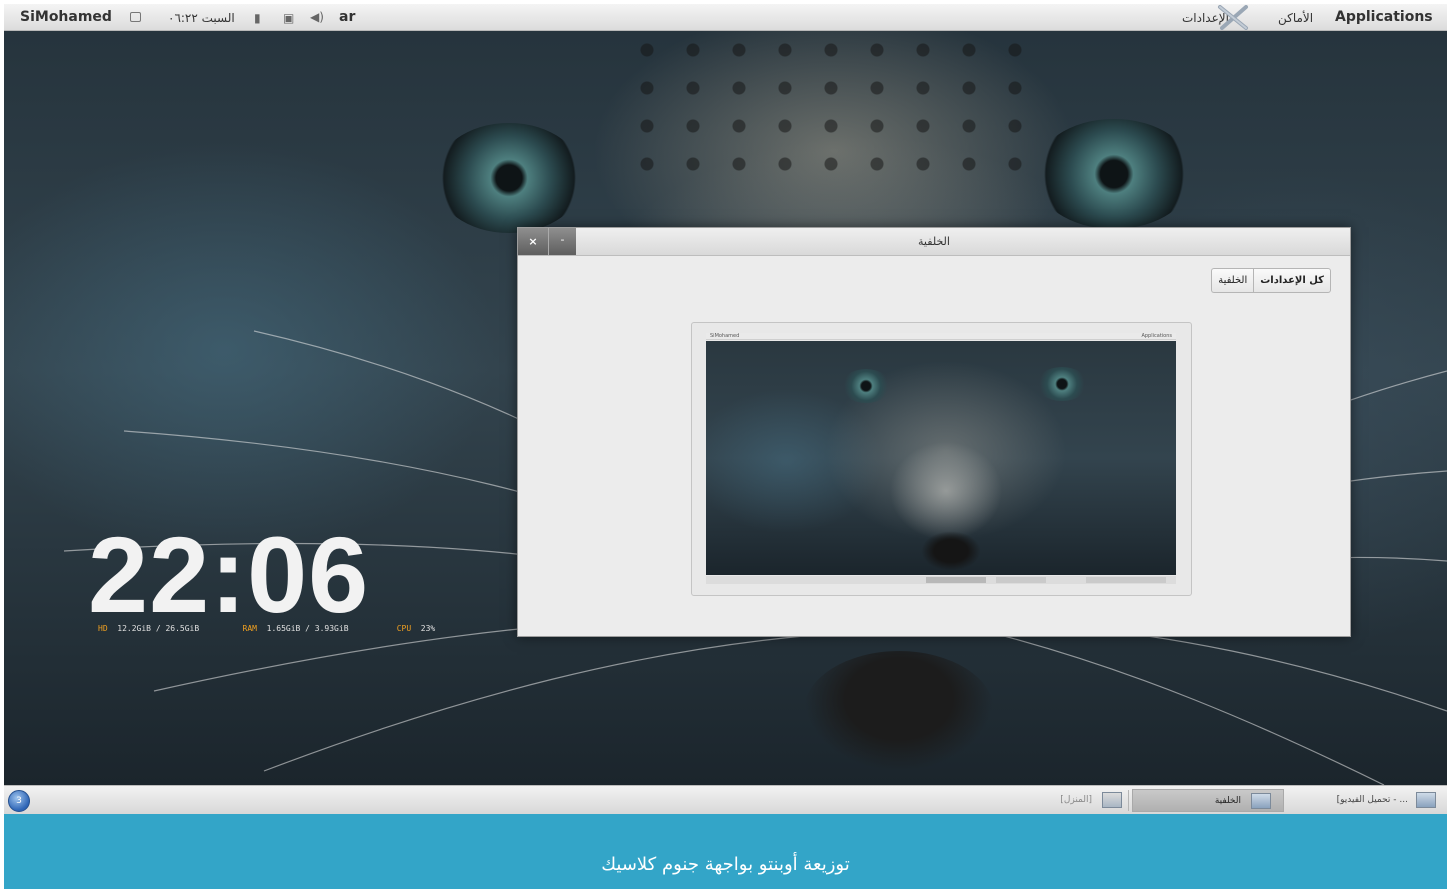 This screenshot has width=1451, height=890. I want to click on taskbar-item-home: [المنزل], so click(1085, 800).